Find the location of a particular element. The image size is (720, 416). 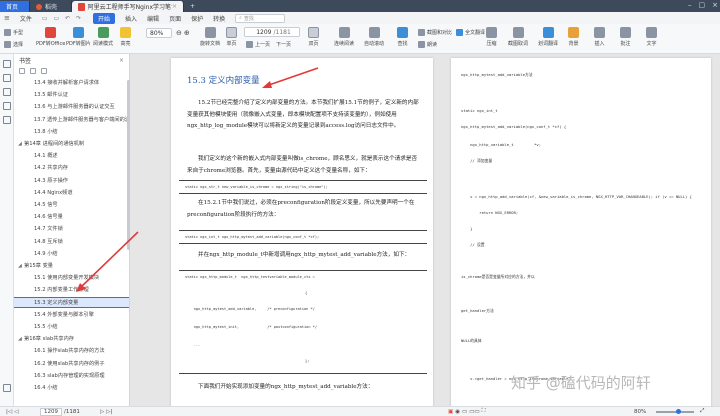

bookmark-chapter: ◢ 第16章 slab共享内存 is located at coordinates (71, 338).